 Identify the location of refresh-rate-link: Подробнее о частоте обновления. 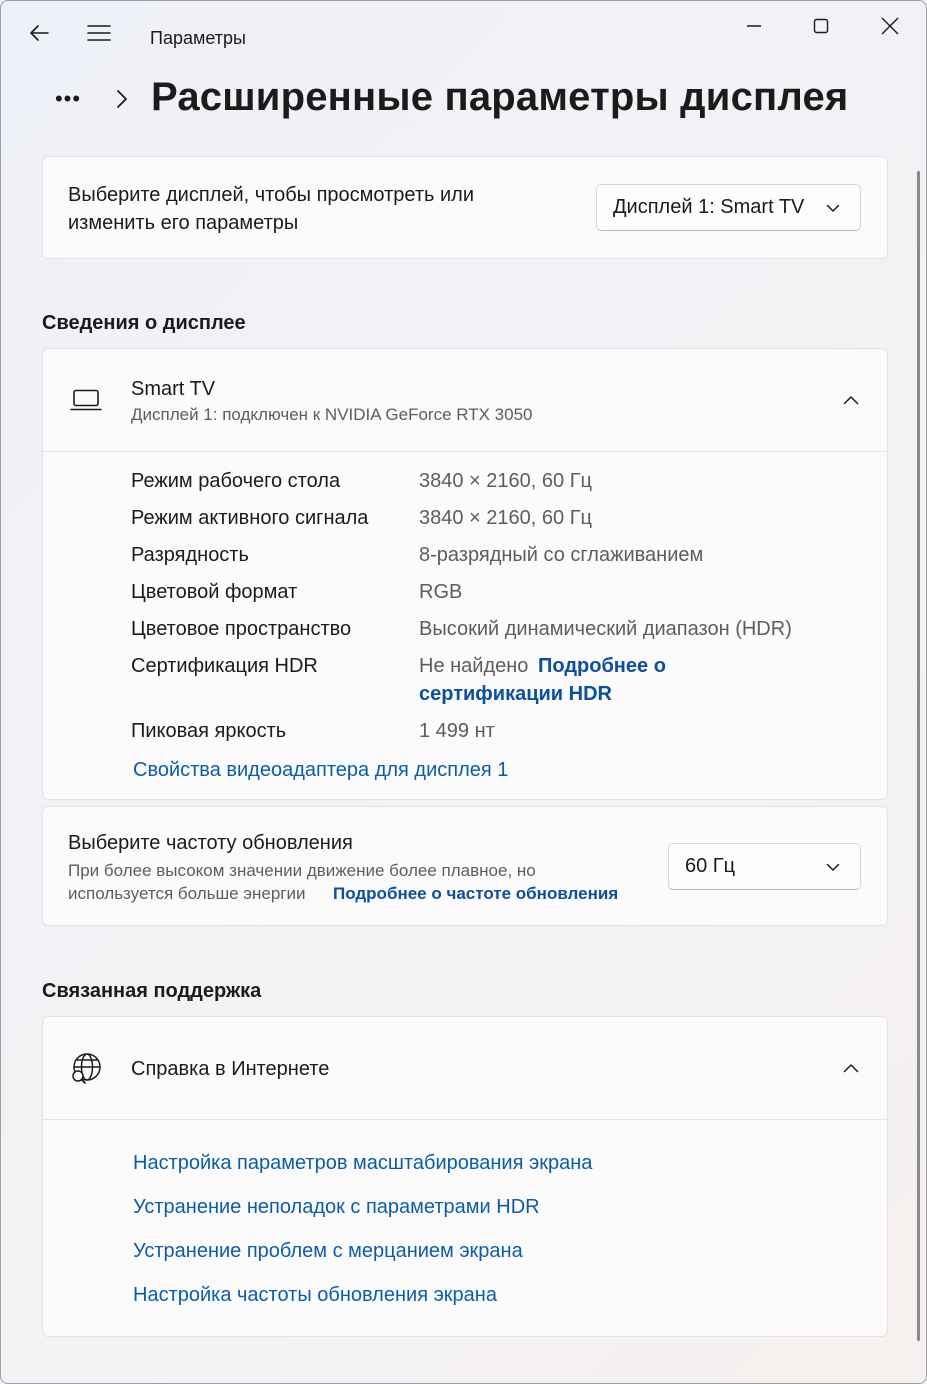
(475, 894).